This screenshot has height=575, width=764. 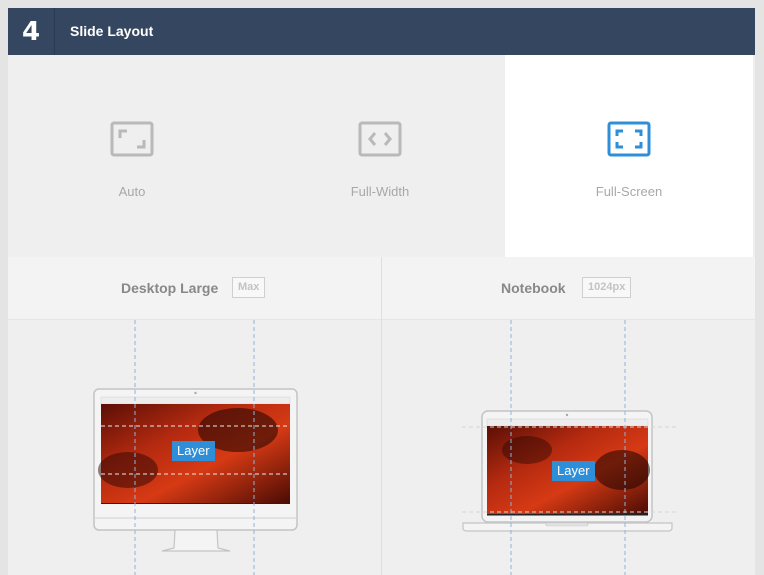 I want to click on device-header-desktop-large: Desktop Large Max, so click(x=194, y=288).